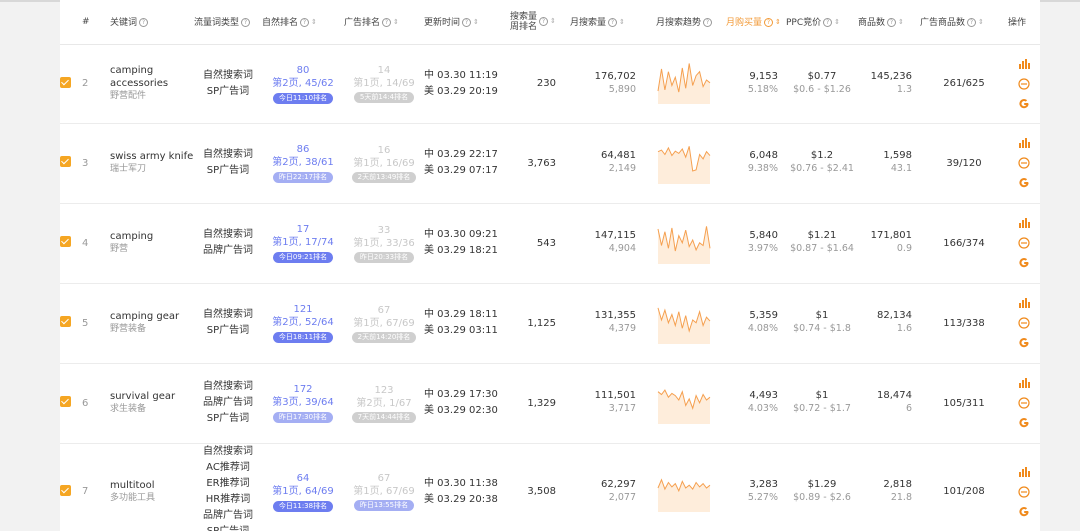  I want to click on natural-rank-value: 121, so click(303, 309).